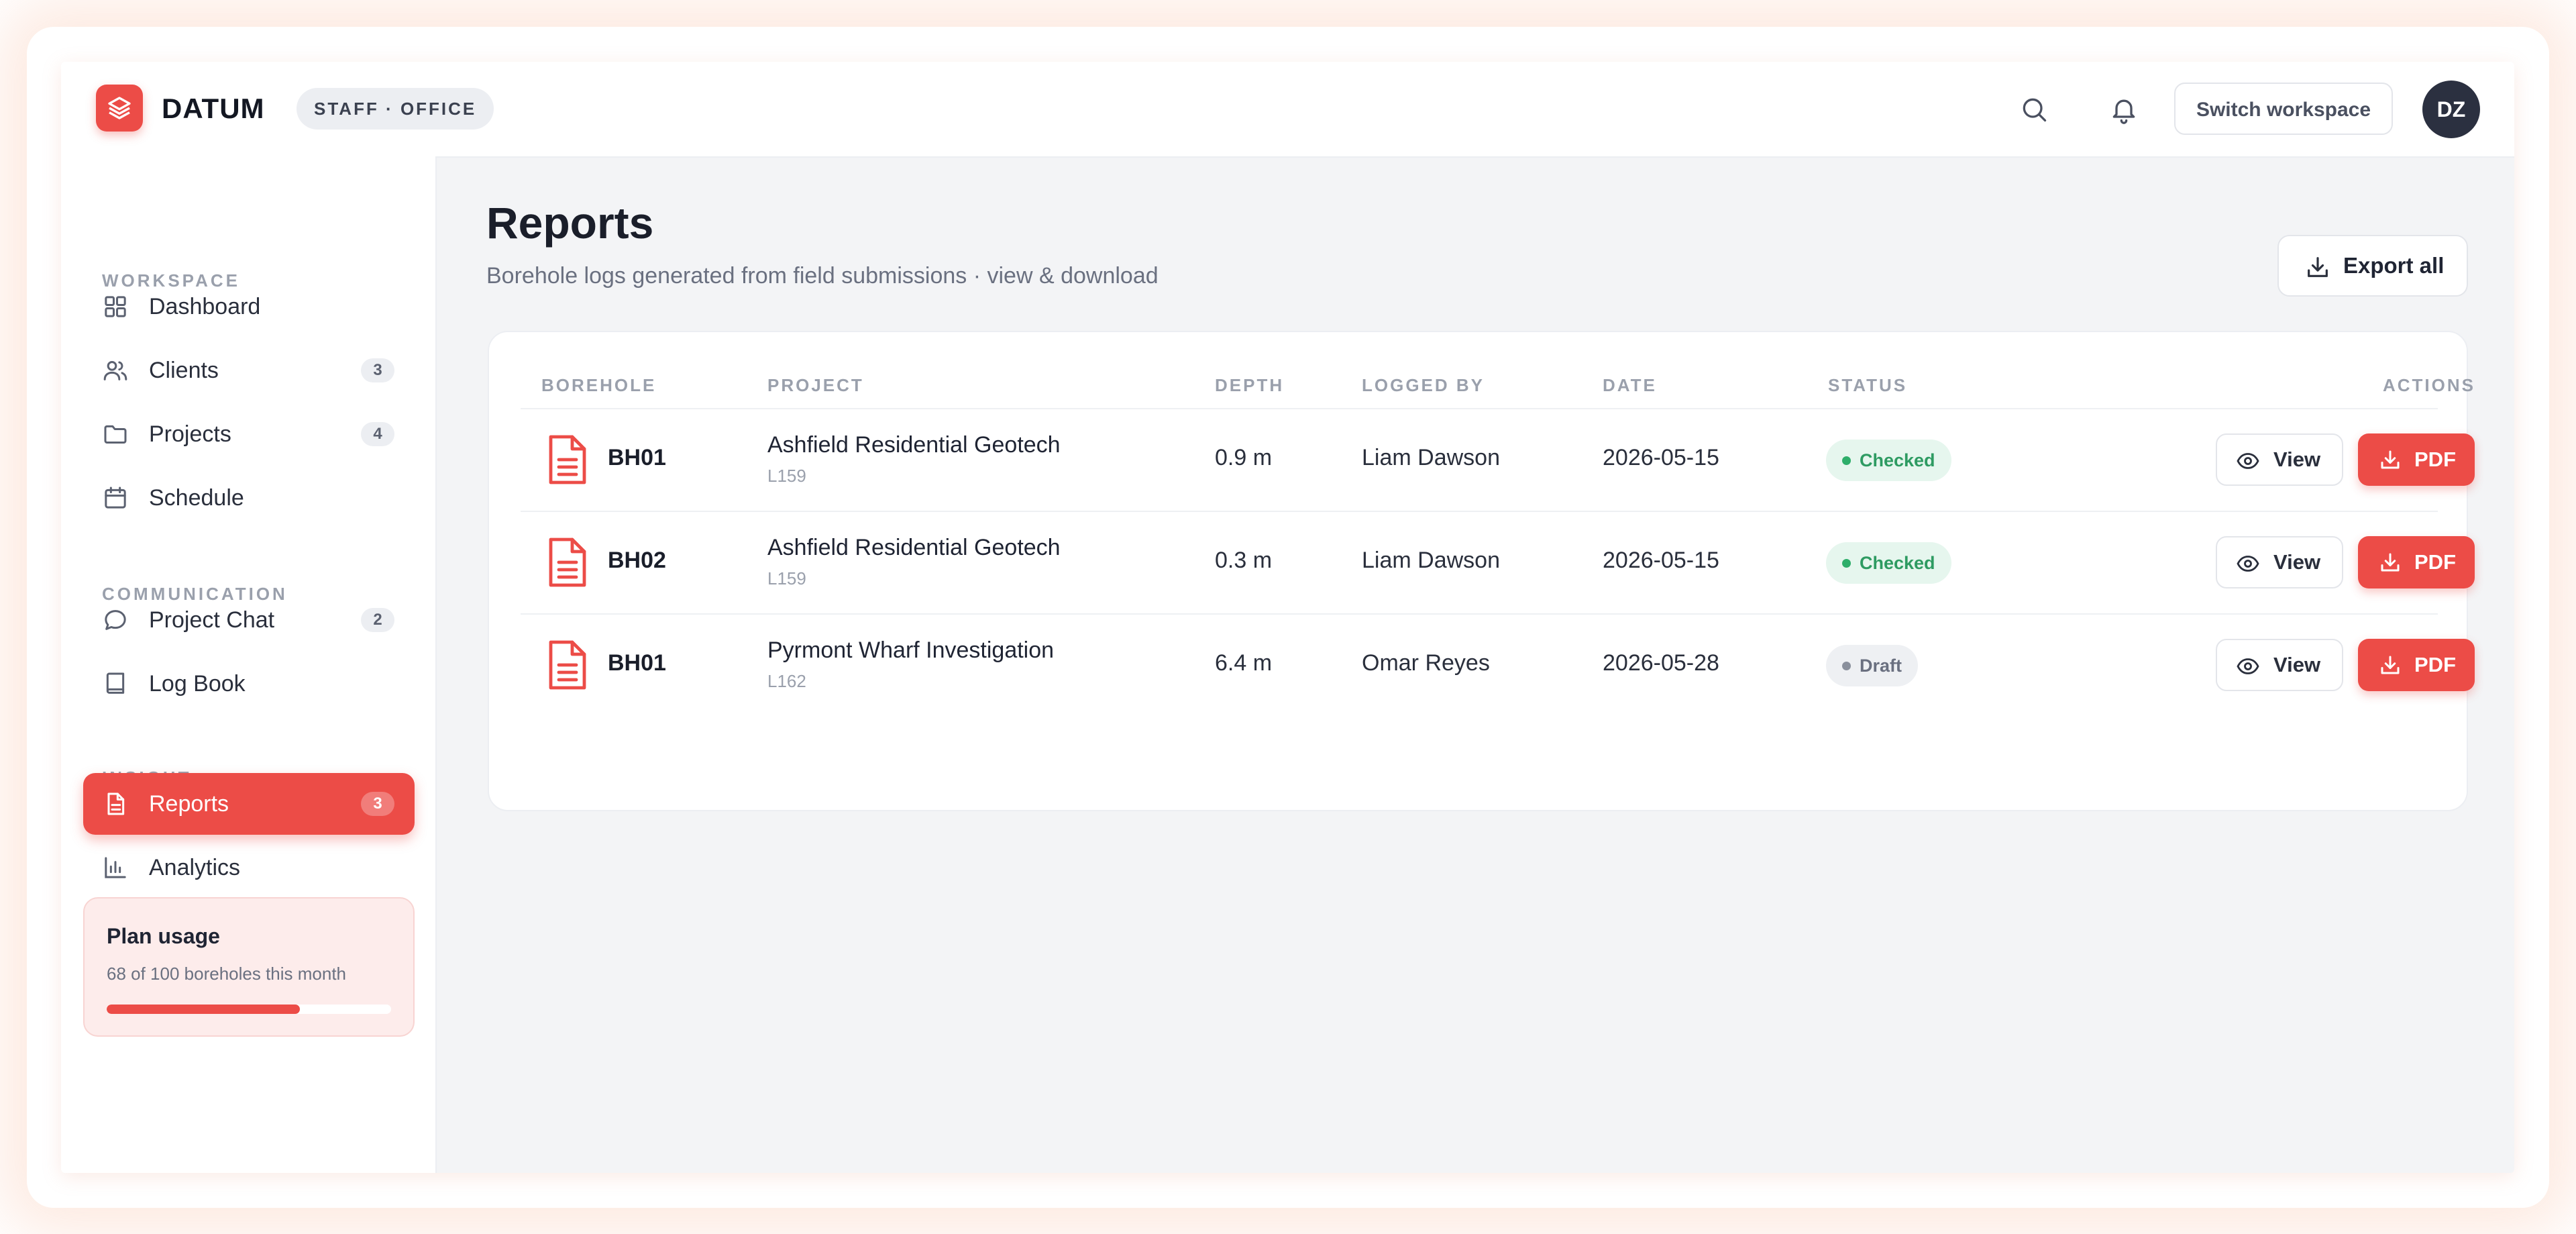 This screenshot has height=1234, width=2576. Describe the element at coordinates (637, 560) in the screenshot. I see `borehole-id: BH02` at that location.